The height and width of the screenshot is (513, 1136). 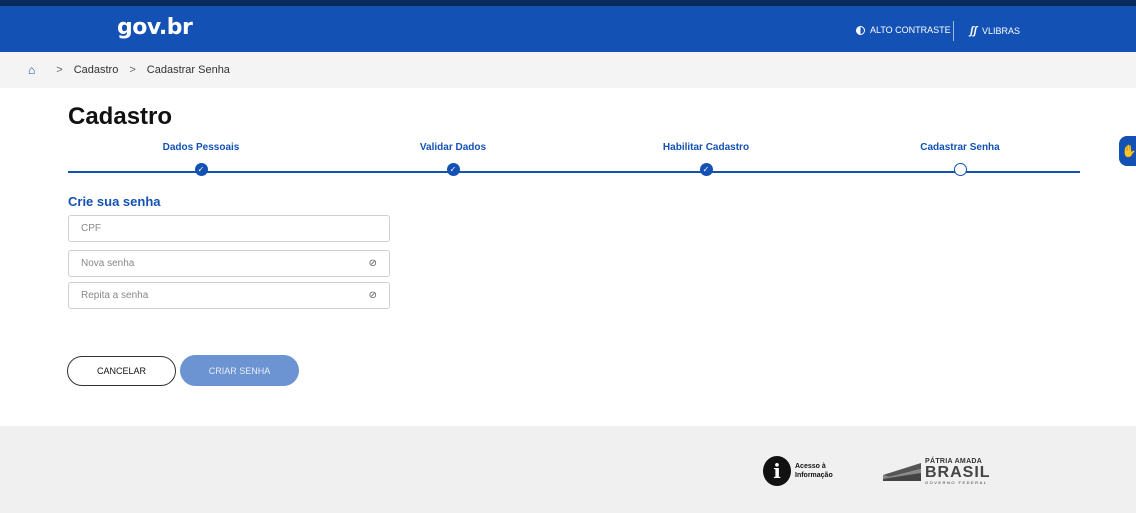 I want to click on govbr-logo: gov.br, so click(x=155, y=27).